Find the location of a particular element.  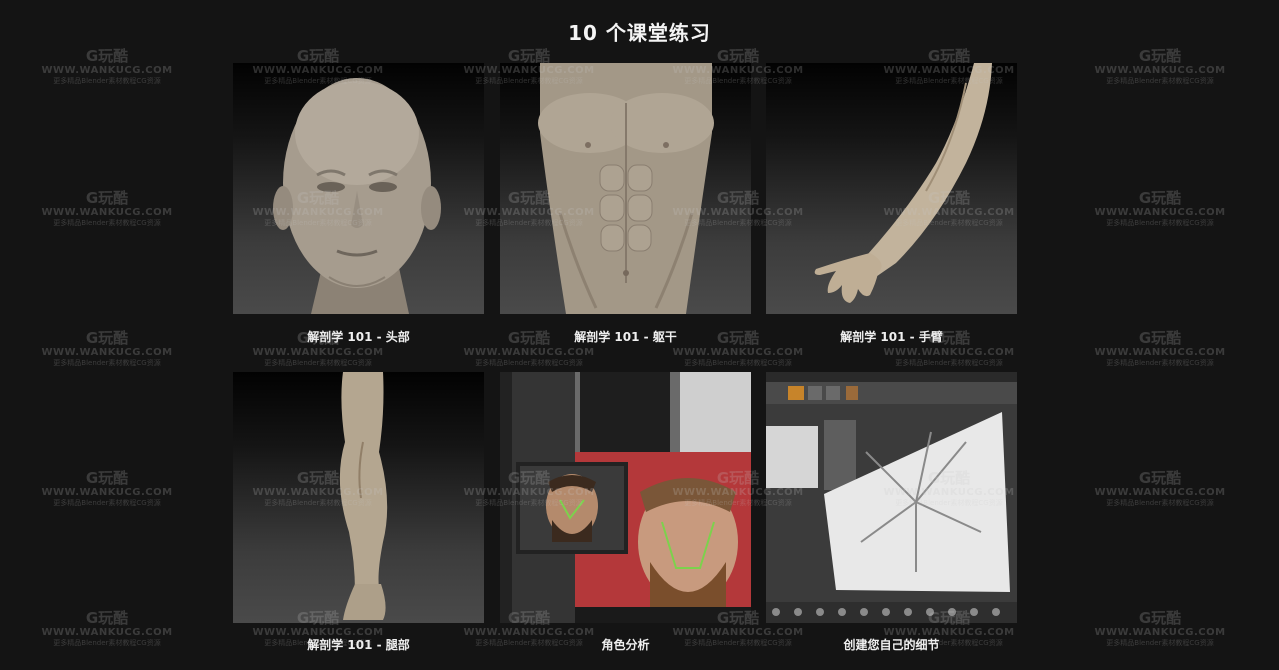

lesson-caption: 解剖学 101 - 腿部 is located at coordinates (358, 645).